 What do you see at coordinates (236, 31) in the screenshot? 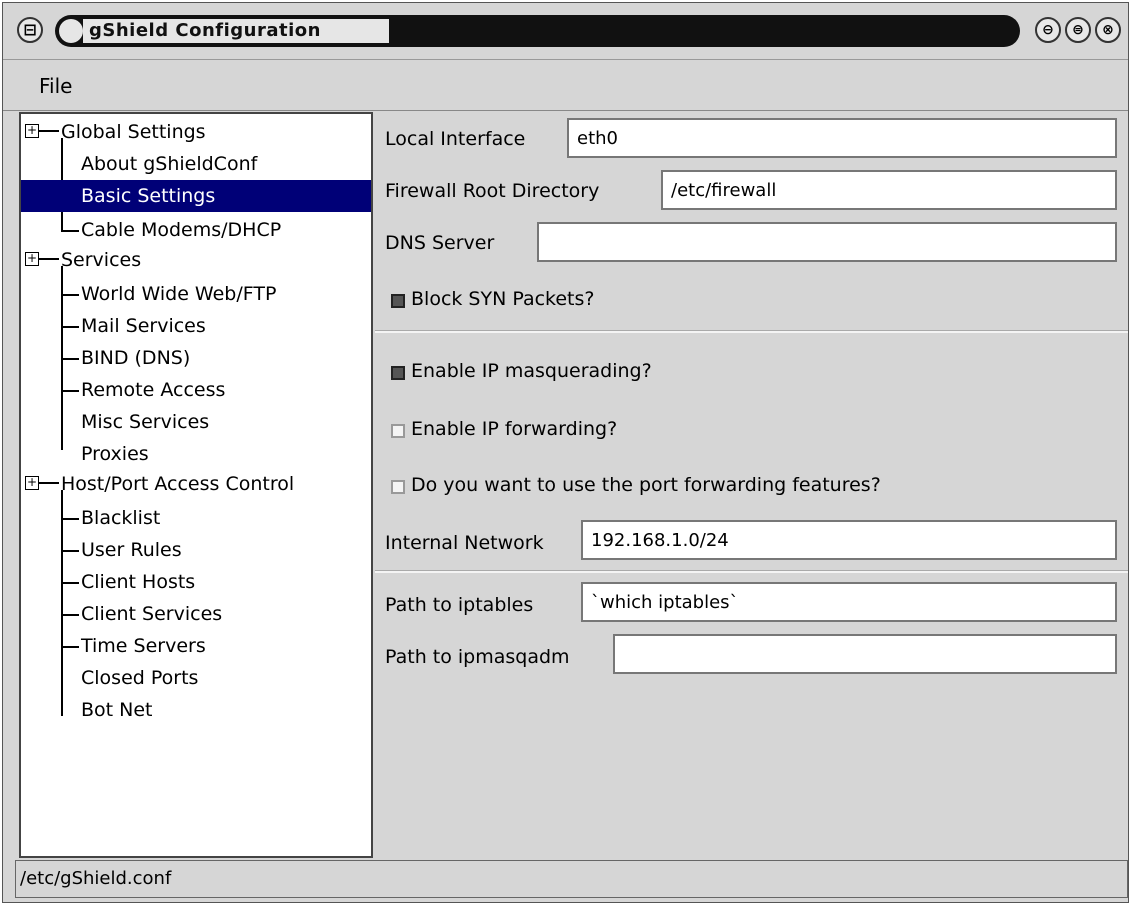
I see `window-title: gShield Configuration` at bounding box center [236, 31].